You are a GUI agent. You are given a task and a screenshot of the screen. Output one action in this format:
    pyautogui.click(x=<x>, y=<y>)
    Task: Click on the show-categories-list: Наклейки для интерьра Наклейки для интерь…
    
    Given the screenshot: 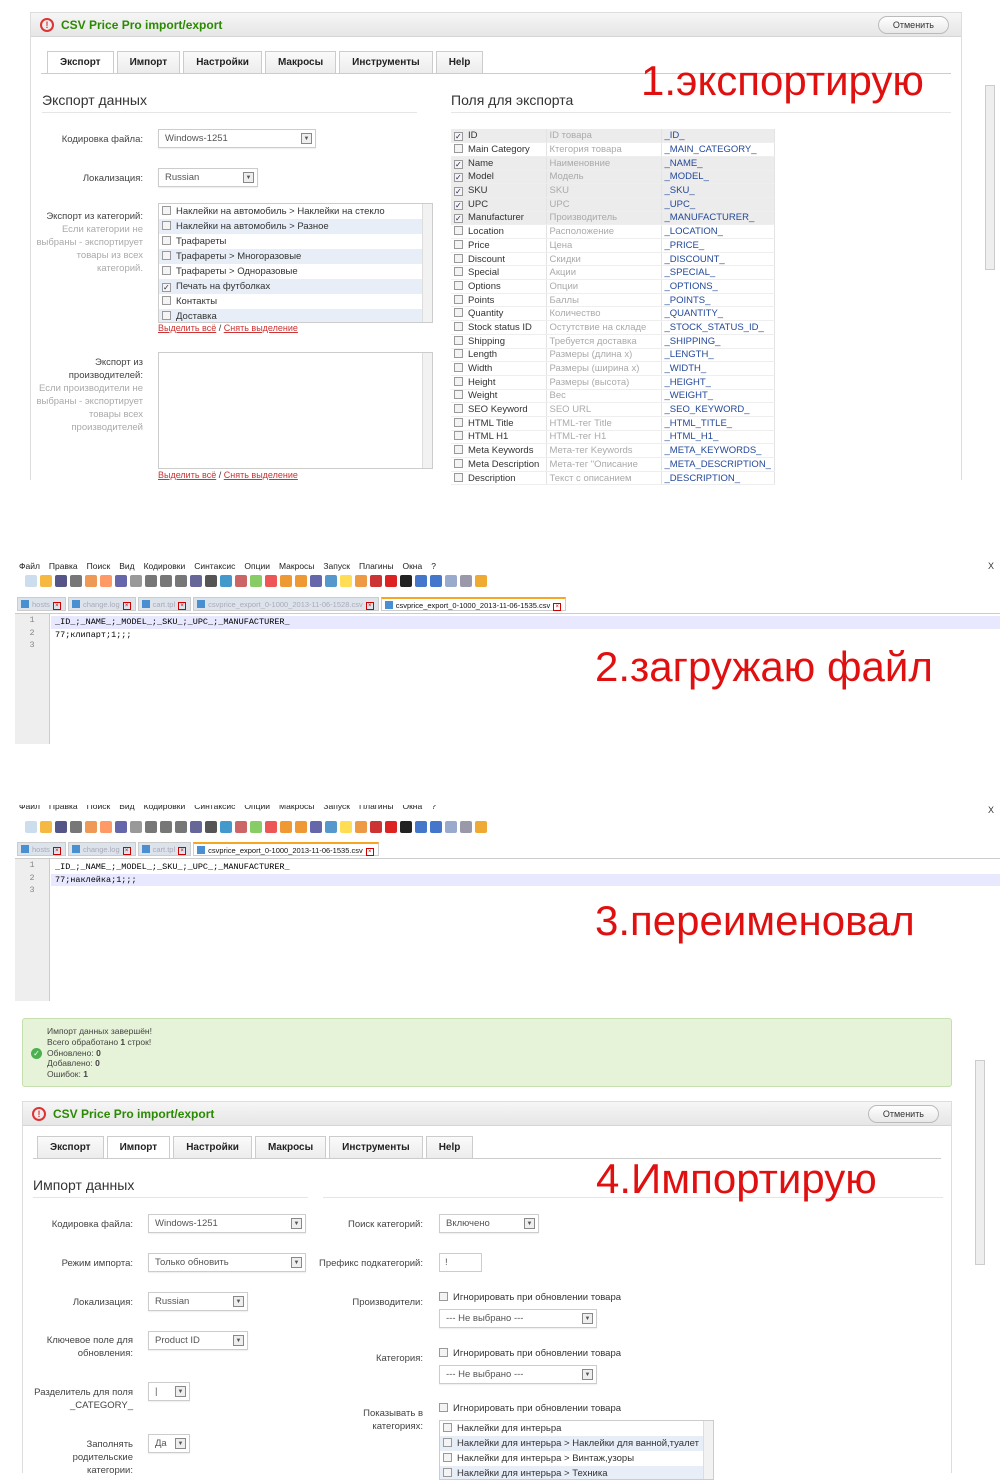 What is the action you would take?
    pyautogui.click(x=576, y=1450)
    